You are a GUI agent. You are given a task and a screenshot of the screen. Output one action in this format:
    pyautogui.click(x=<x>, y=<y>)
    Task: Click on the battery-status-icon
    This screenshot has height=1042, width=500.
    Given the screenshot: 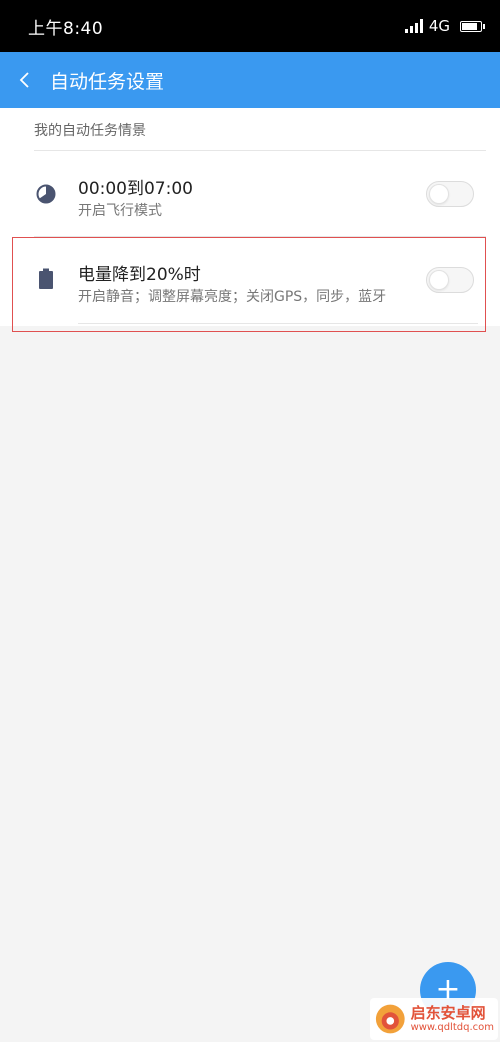 What is the action you would take?
    pyautogui.click(x=472, y=26)
    